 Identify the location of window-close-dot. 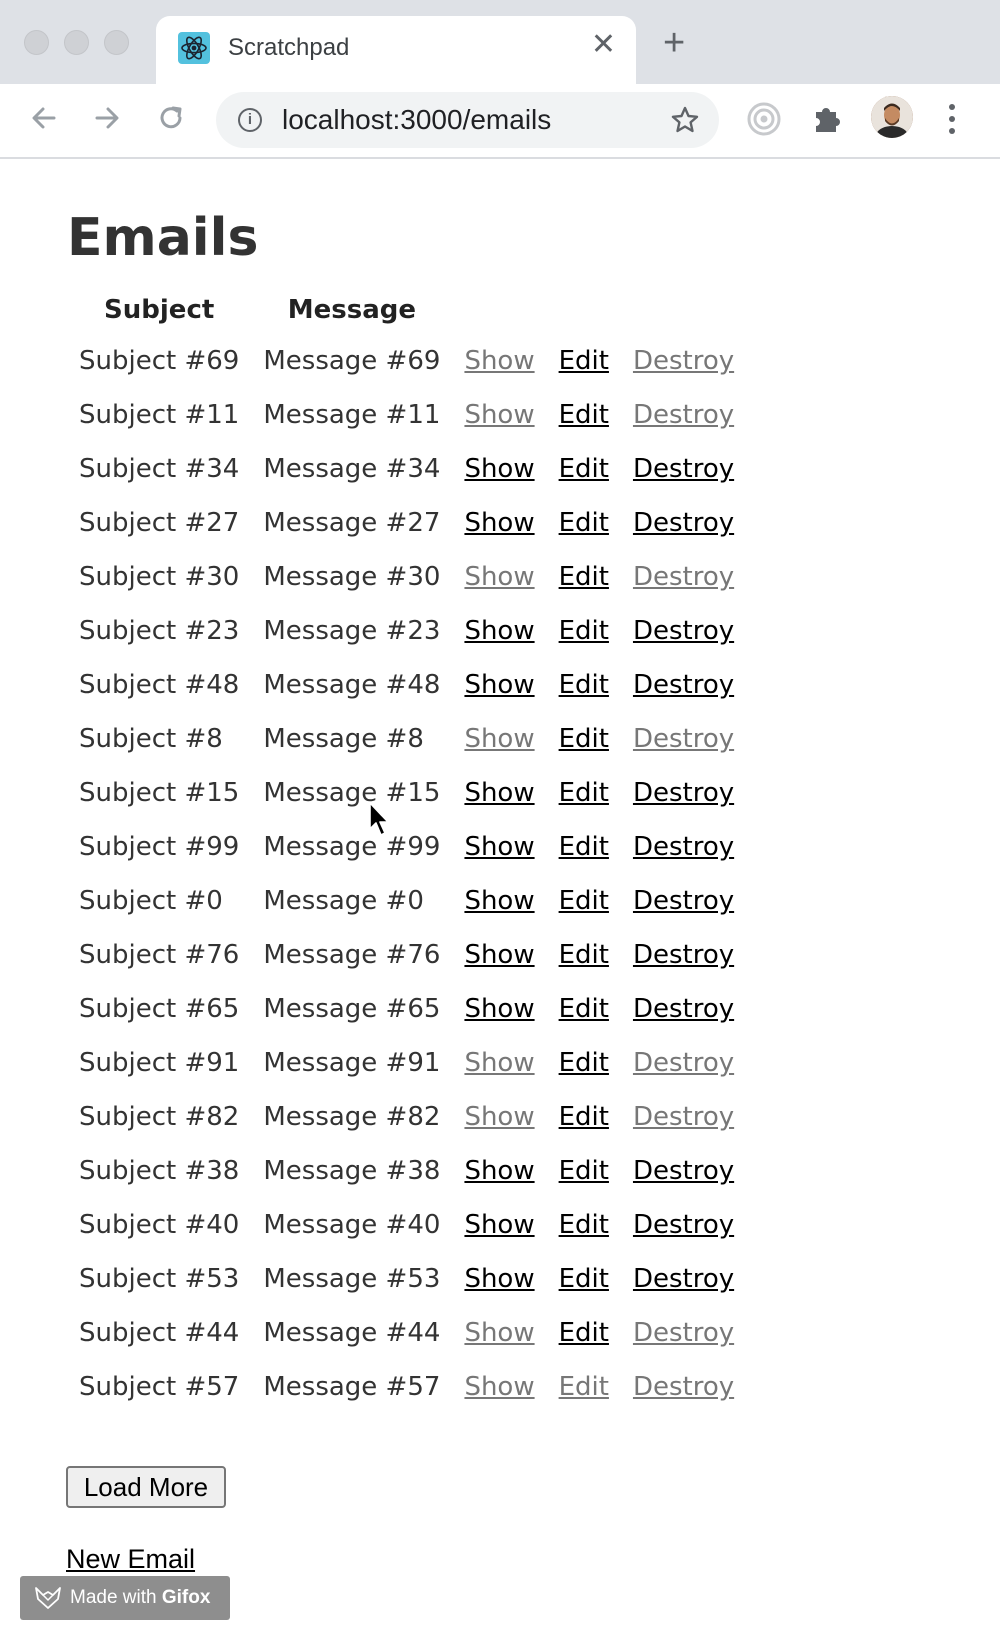
(36, 42).